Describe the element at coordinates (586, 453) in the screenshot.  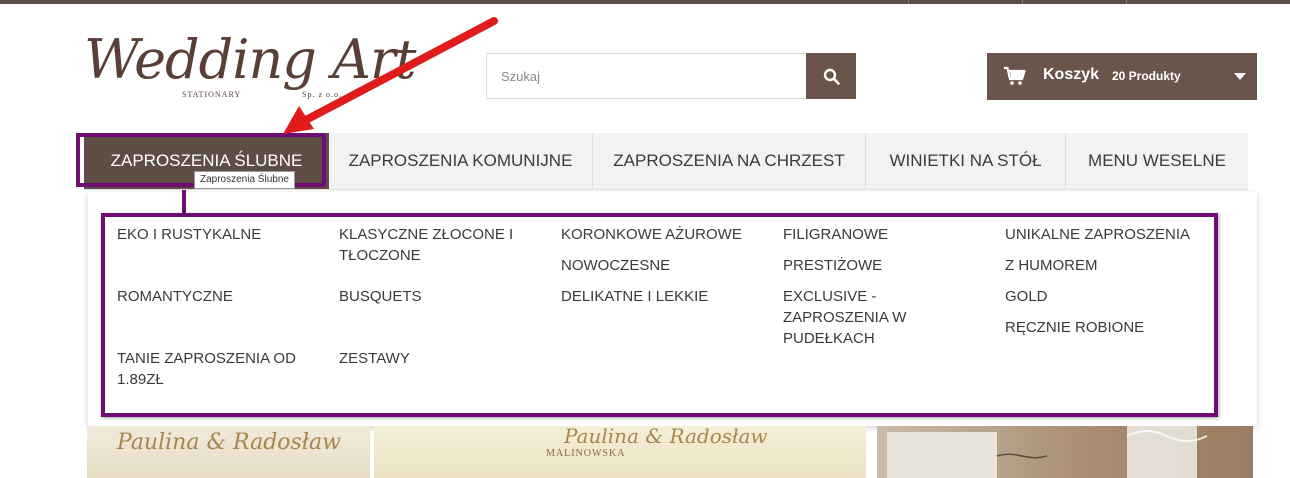
I see `banner-card-surname: MALINOWSKA` at that location.